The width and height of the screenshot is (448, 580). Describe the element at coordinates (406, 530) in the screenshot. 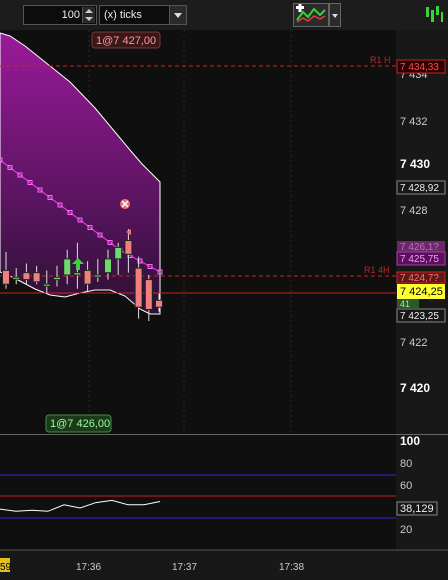

I see `osc-tick-20: 20` at that location.